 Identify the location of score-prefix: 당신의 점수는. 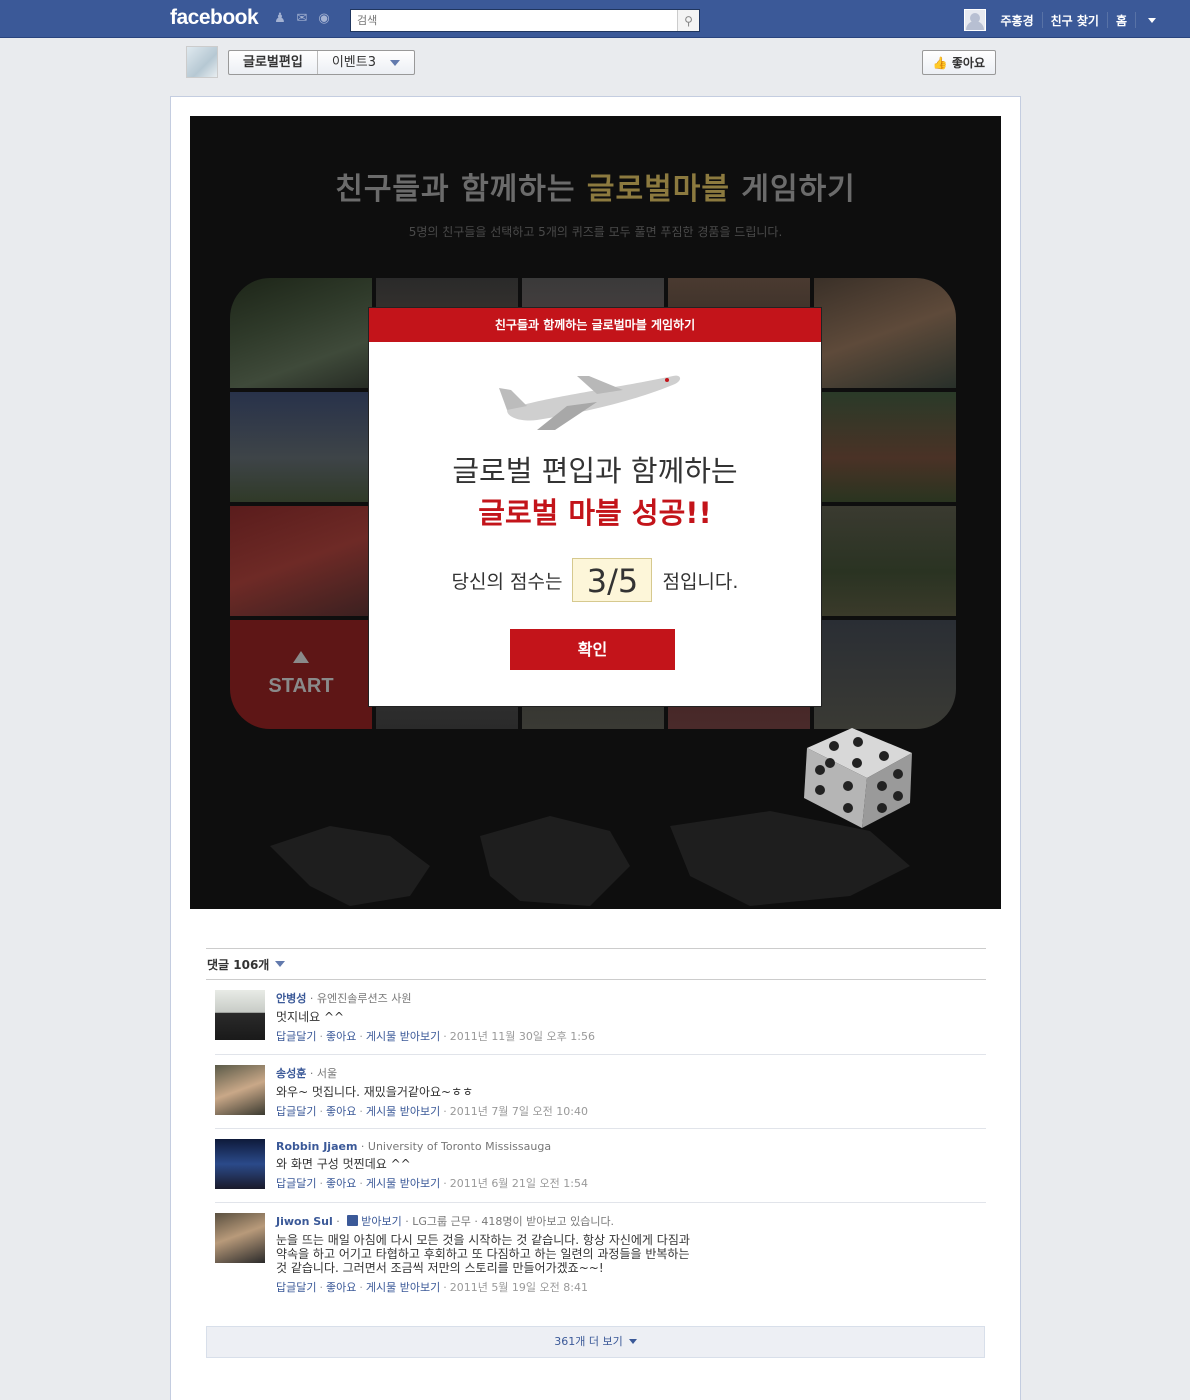
(507, 581).